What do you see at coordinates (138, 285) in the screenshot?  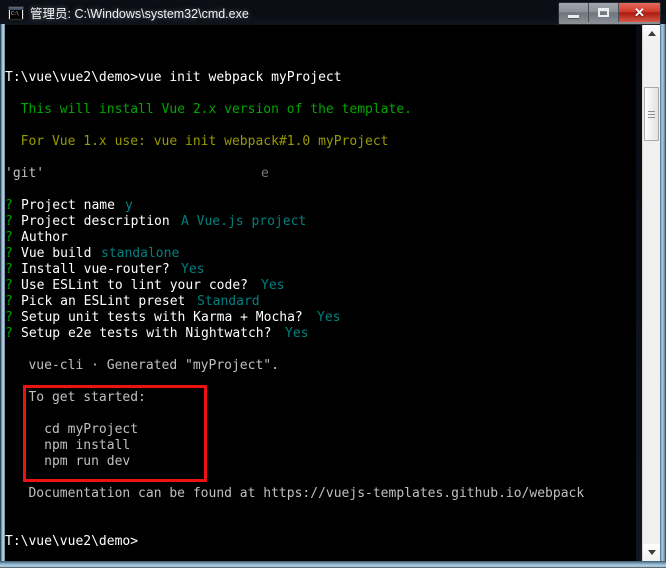 I see `console-text: Use ESLint to lint your code?` at bounding box center [138, 285].